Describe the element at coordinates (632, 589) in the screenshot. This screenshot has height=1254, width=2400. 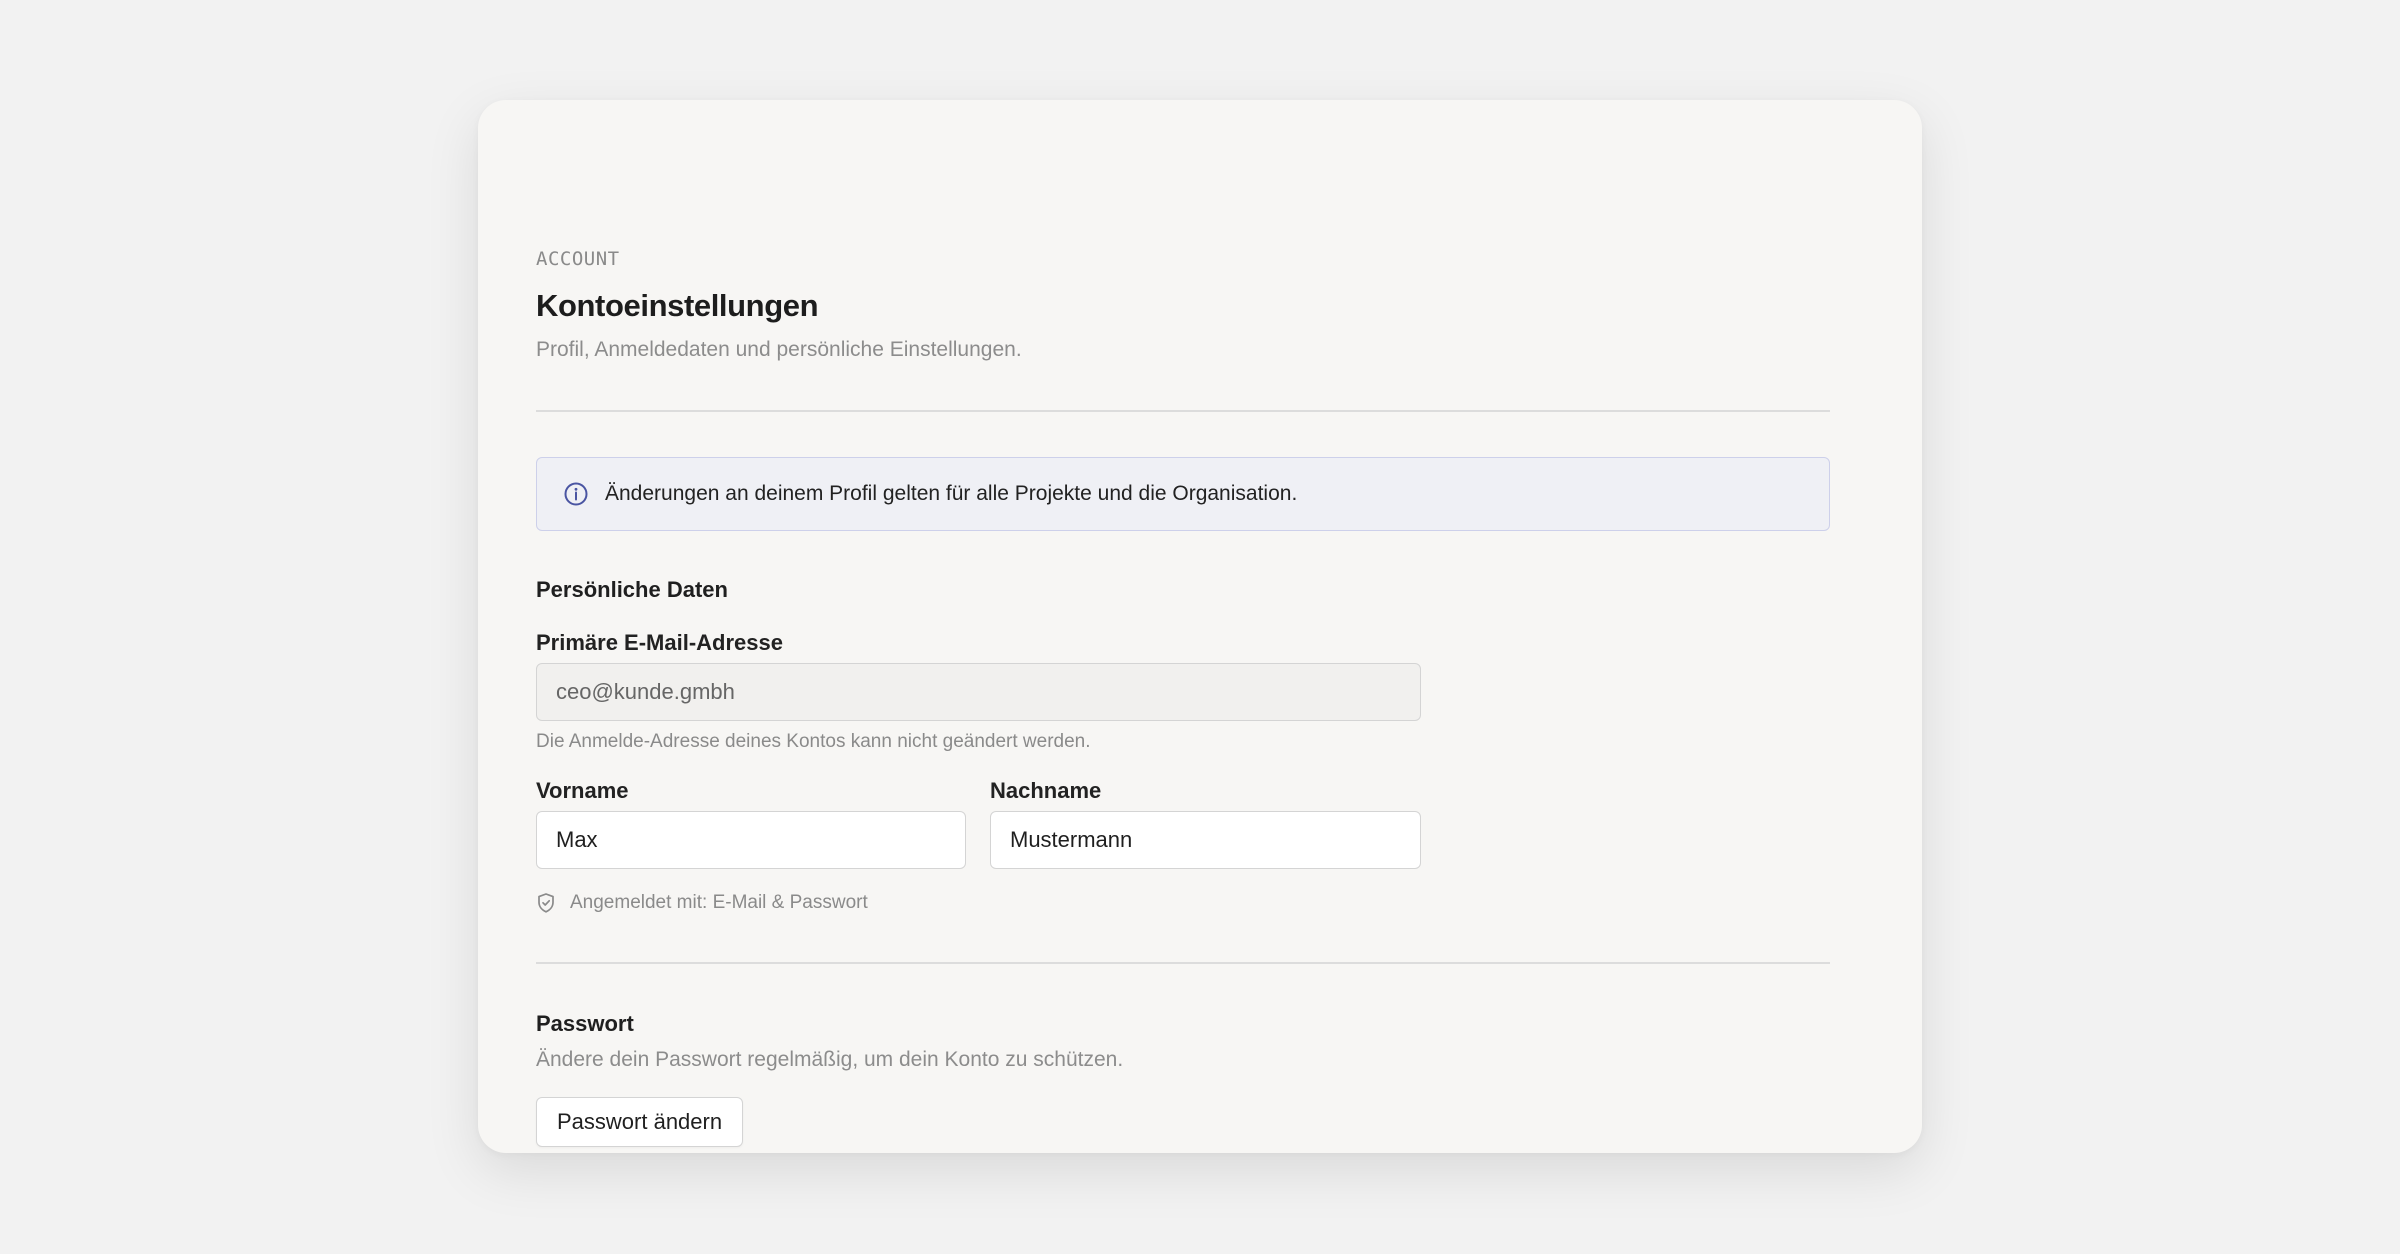
I see `personal-data-heading: Persönliche Daten` at that location.